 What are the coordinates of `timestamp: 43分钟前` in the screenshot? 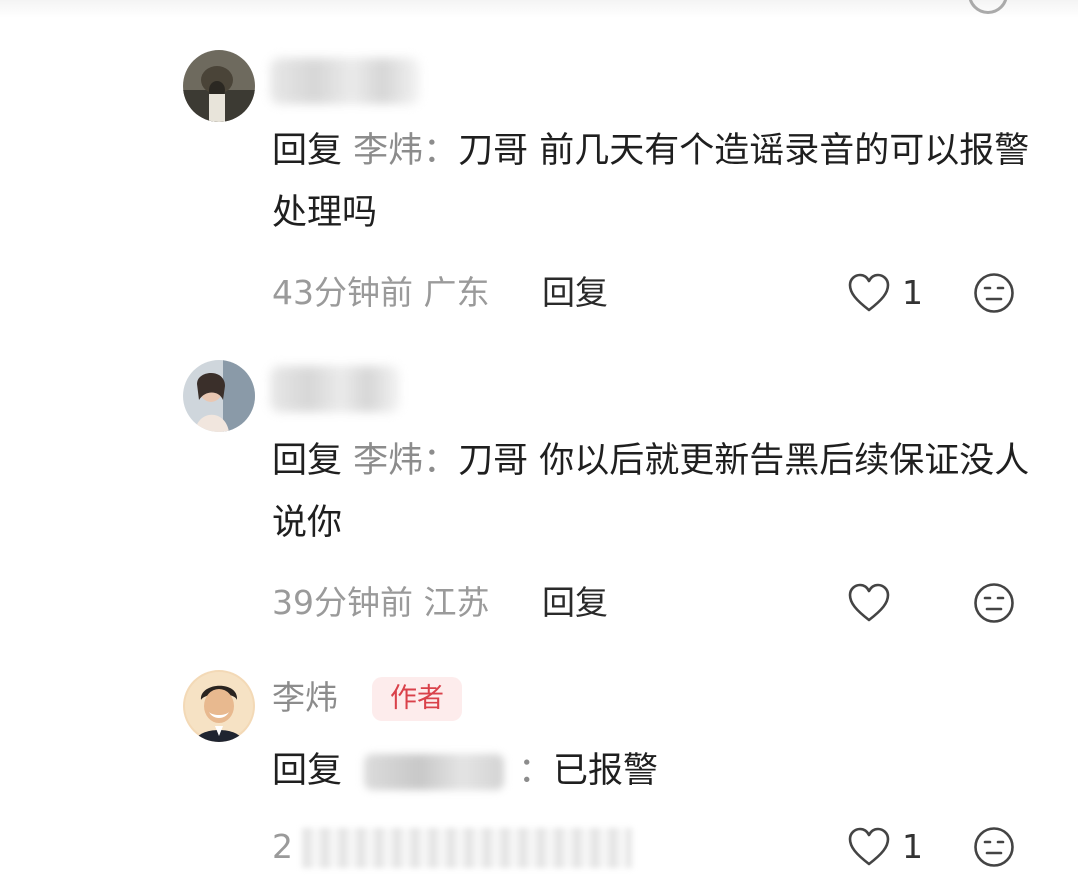 It's located at (342, 292).